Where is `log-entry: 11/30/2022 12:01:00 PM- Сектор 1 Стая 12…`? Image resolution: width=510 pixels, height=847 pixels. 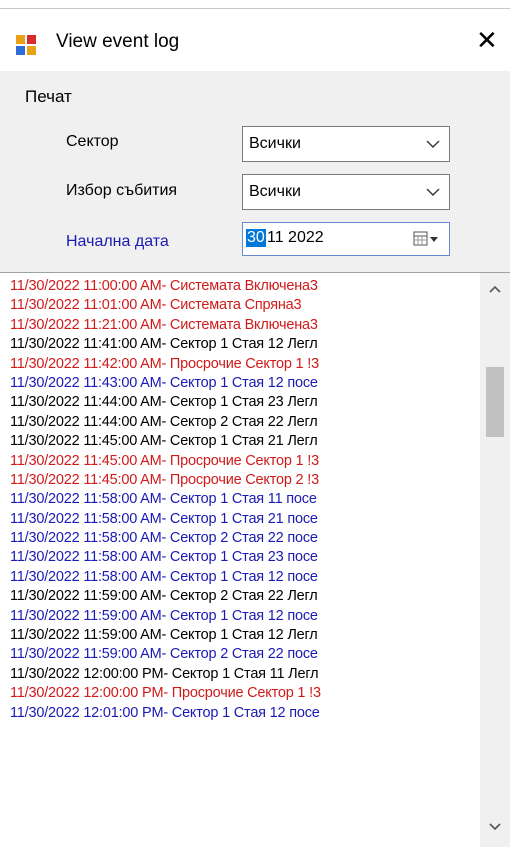
log-entry: 11/30/2022 12:01:00 PM- Сектор 1 Стая 12… is located at coordinates (244, 713).